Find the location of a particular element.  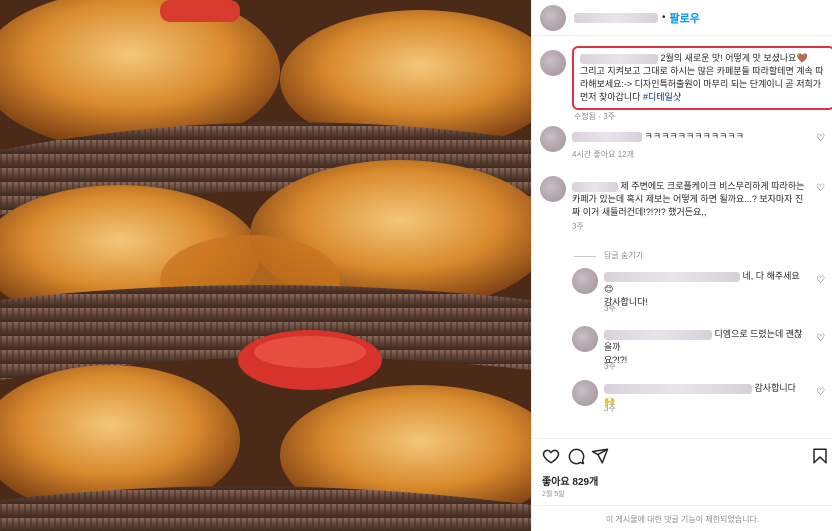

post-header: • 팔로우 is located at coordinates (682, 18).